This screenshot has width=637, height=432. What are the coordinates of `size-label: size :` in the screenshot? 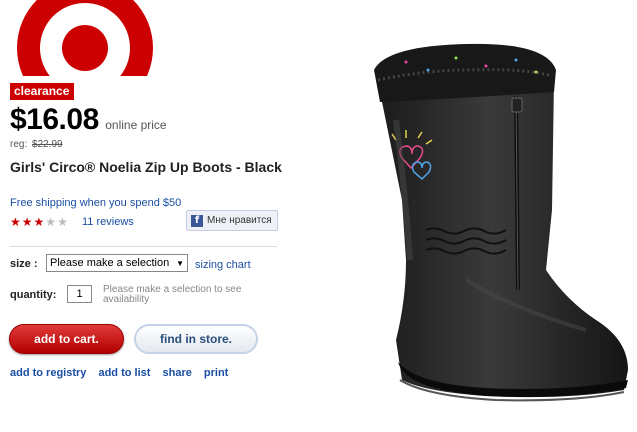 It's located at (24, 264).